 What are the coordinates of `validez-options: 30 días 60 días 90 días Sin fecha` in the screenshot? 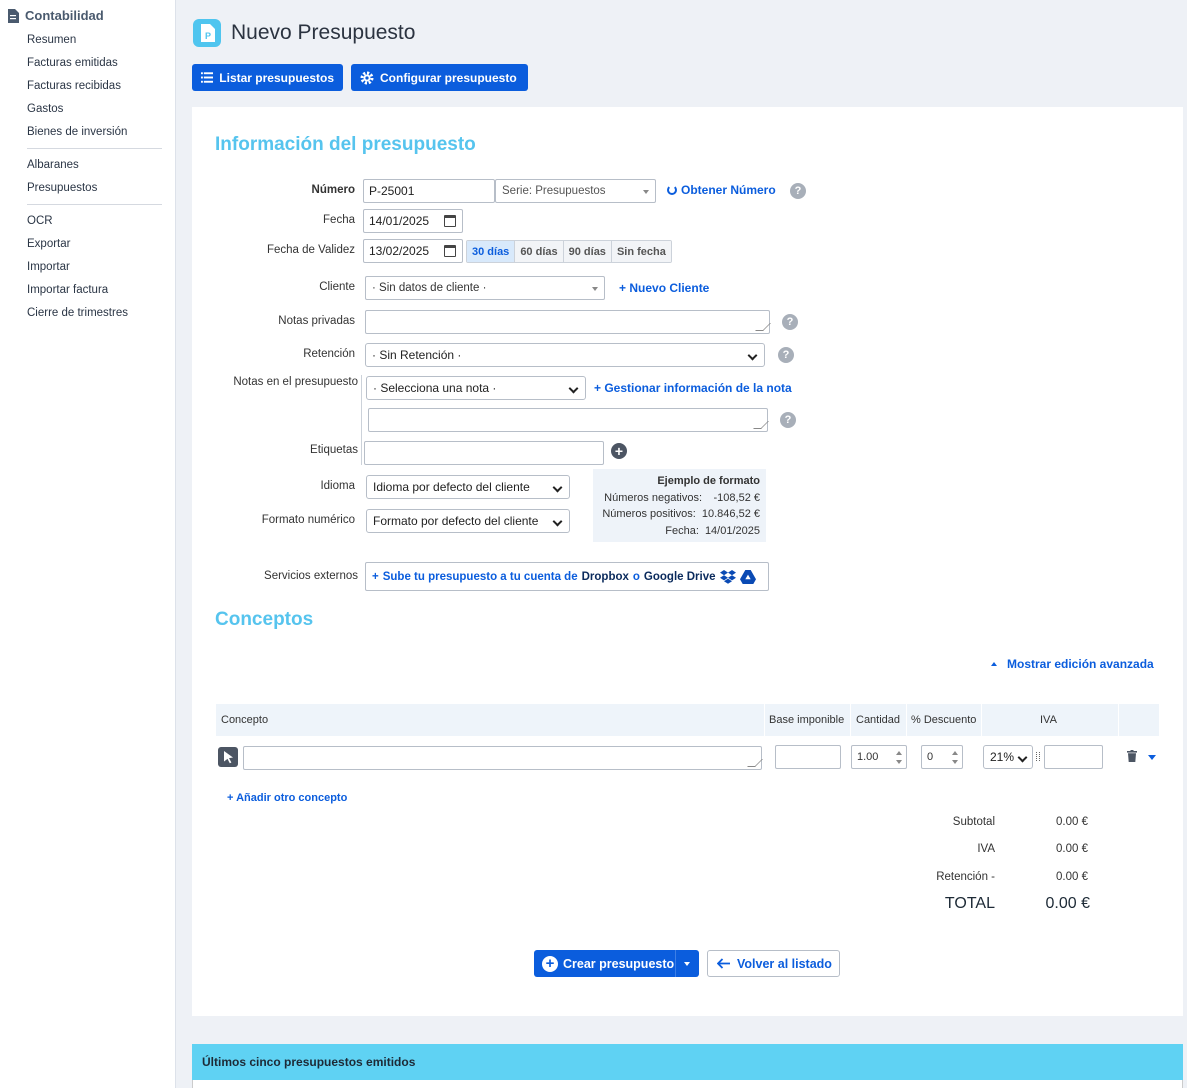 It's located at (569, 251).